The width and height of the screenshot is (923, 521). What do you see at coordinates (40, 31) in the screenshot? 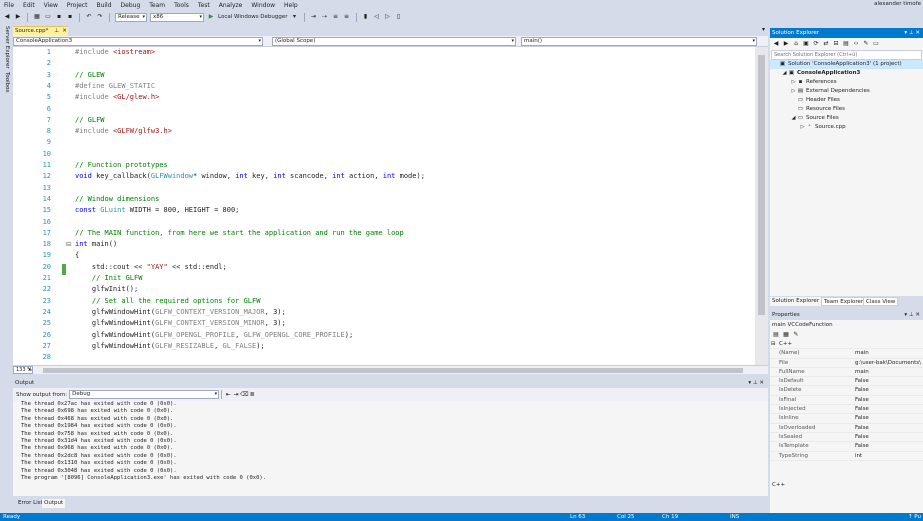
I see `tab-source-cpp: Source.cpp* ⊥ ✕` at bounding box center [40, 31].